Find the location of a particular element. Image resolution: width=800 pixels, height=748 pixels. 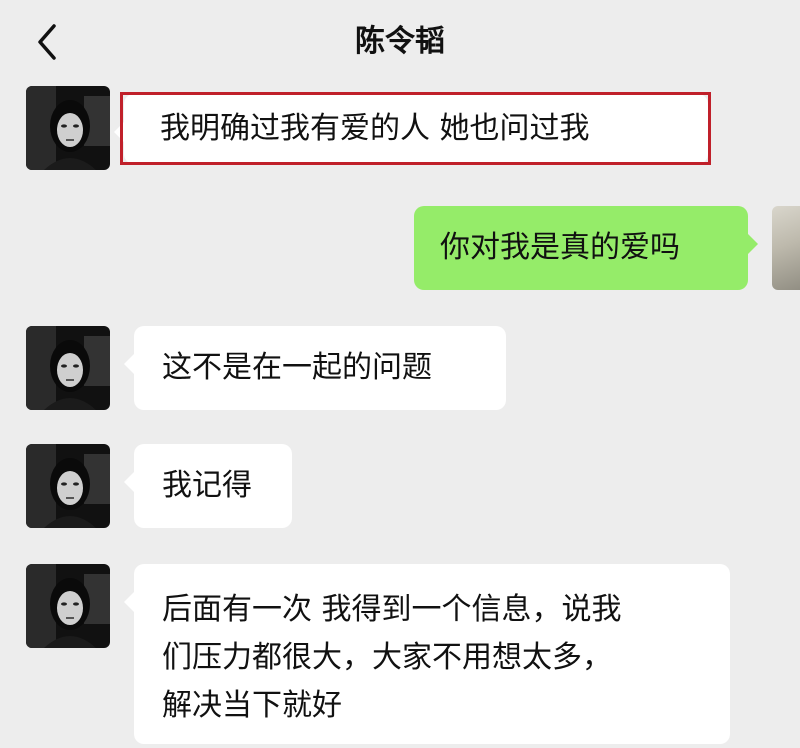

message-text-3: 这不是在一起的问题 is located at coordinates (297, 367).